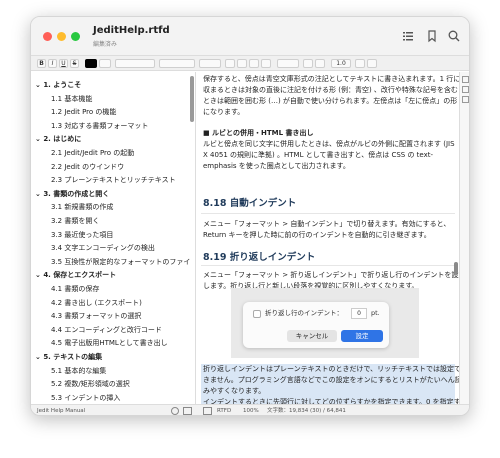  Describe the element at coordinates (258, 133) in the screenshot. I see `paragraph-heading: ■ ルビとの併用・HTML 書き出し` at that location.